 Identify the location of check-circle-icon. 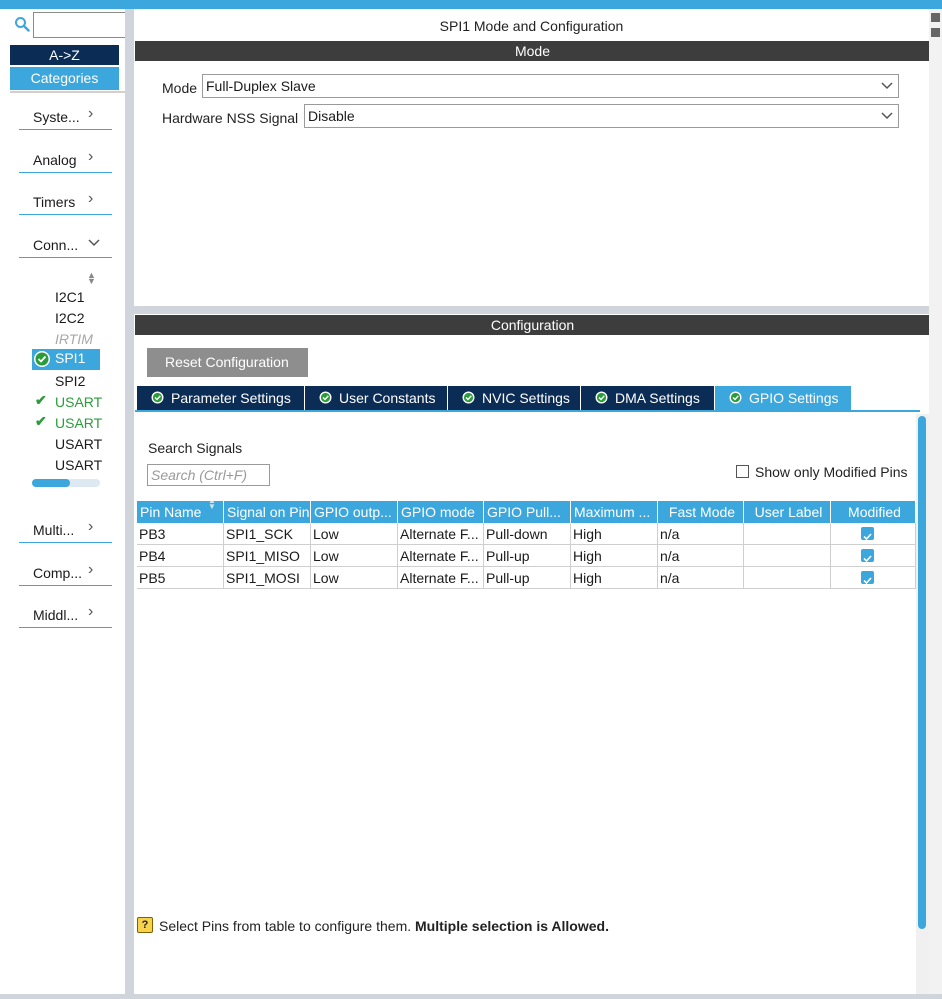
(42, 359).